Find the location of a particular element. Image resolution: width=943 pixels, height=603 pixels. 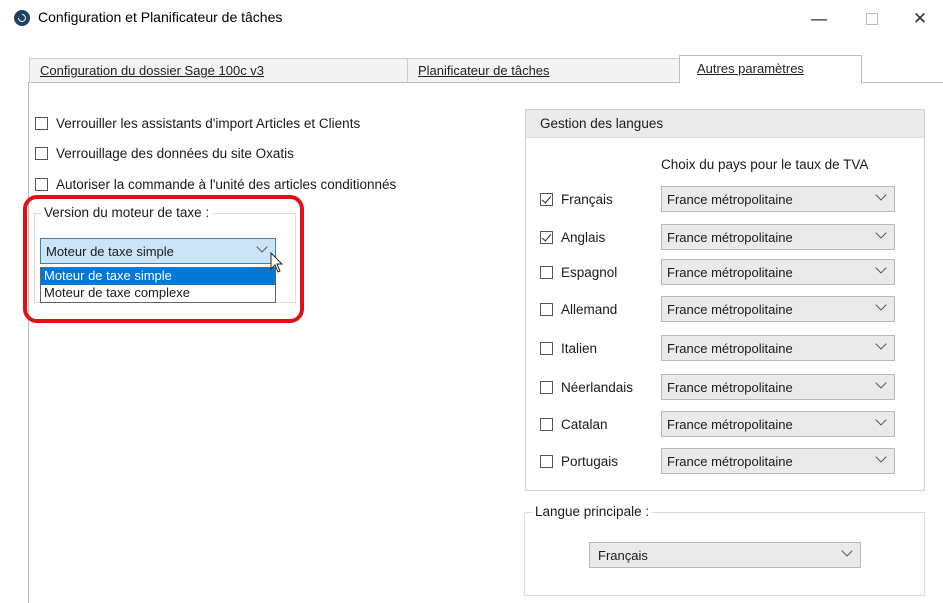

close-button: ✕ is located at coordinates (920, 19).